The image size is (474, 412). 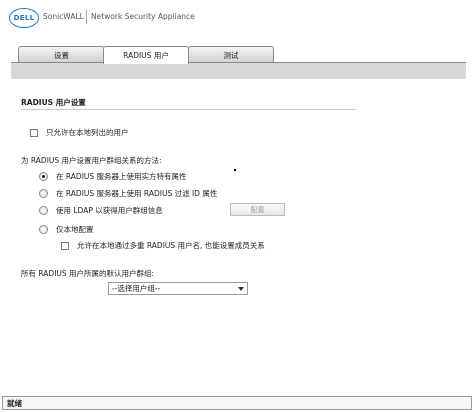 I want to click on status-text: 就绪, so click(x=14, y=403).